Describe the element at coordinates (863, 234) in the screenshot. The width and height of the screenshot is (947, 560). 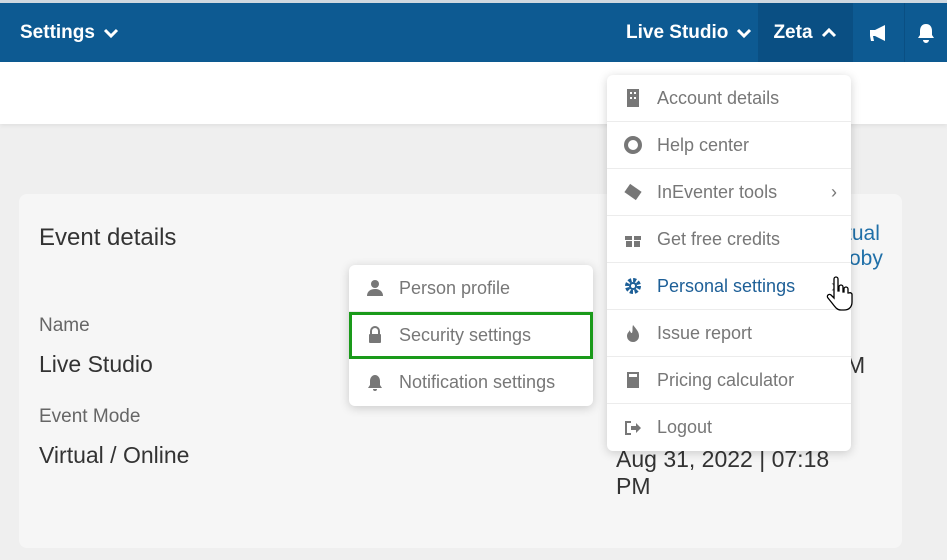
I see `virtual-lobby-link: tual` at that location.